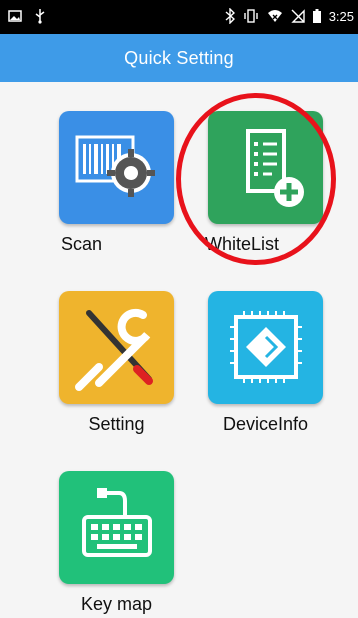 The width and height of the screenshot is (358, 618). What do you see at coordinates (40, 16) in the screenshot?
I see `usb-icon` at bounding box center [40, 16].